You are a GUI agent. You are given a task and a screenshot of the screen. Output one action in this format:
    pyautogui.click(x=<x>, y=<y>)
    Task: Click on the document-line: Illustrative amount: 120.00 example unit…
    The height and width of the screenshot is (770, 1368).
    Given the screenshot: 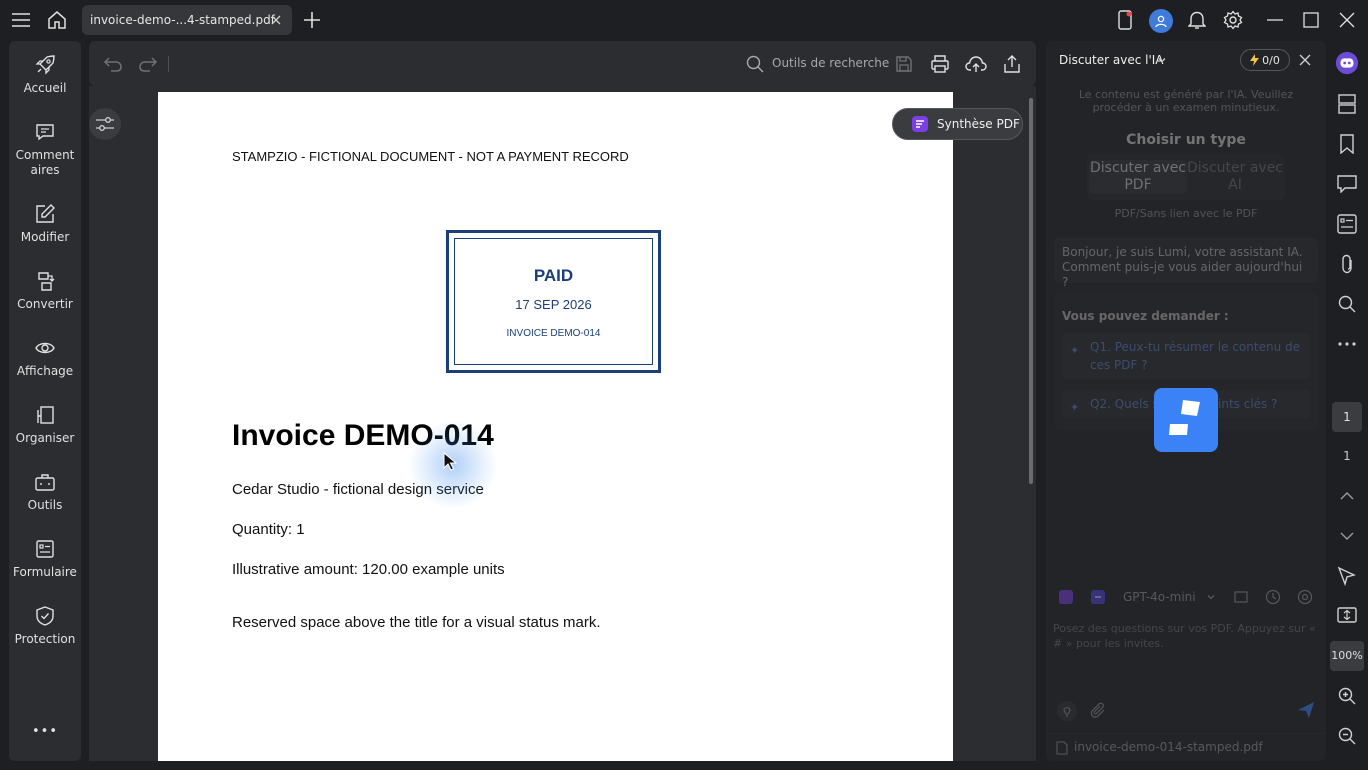 What is the action you would take?
    pyautogui.click(x=368, y=569)
    